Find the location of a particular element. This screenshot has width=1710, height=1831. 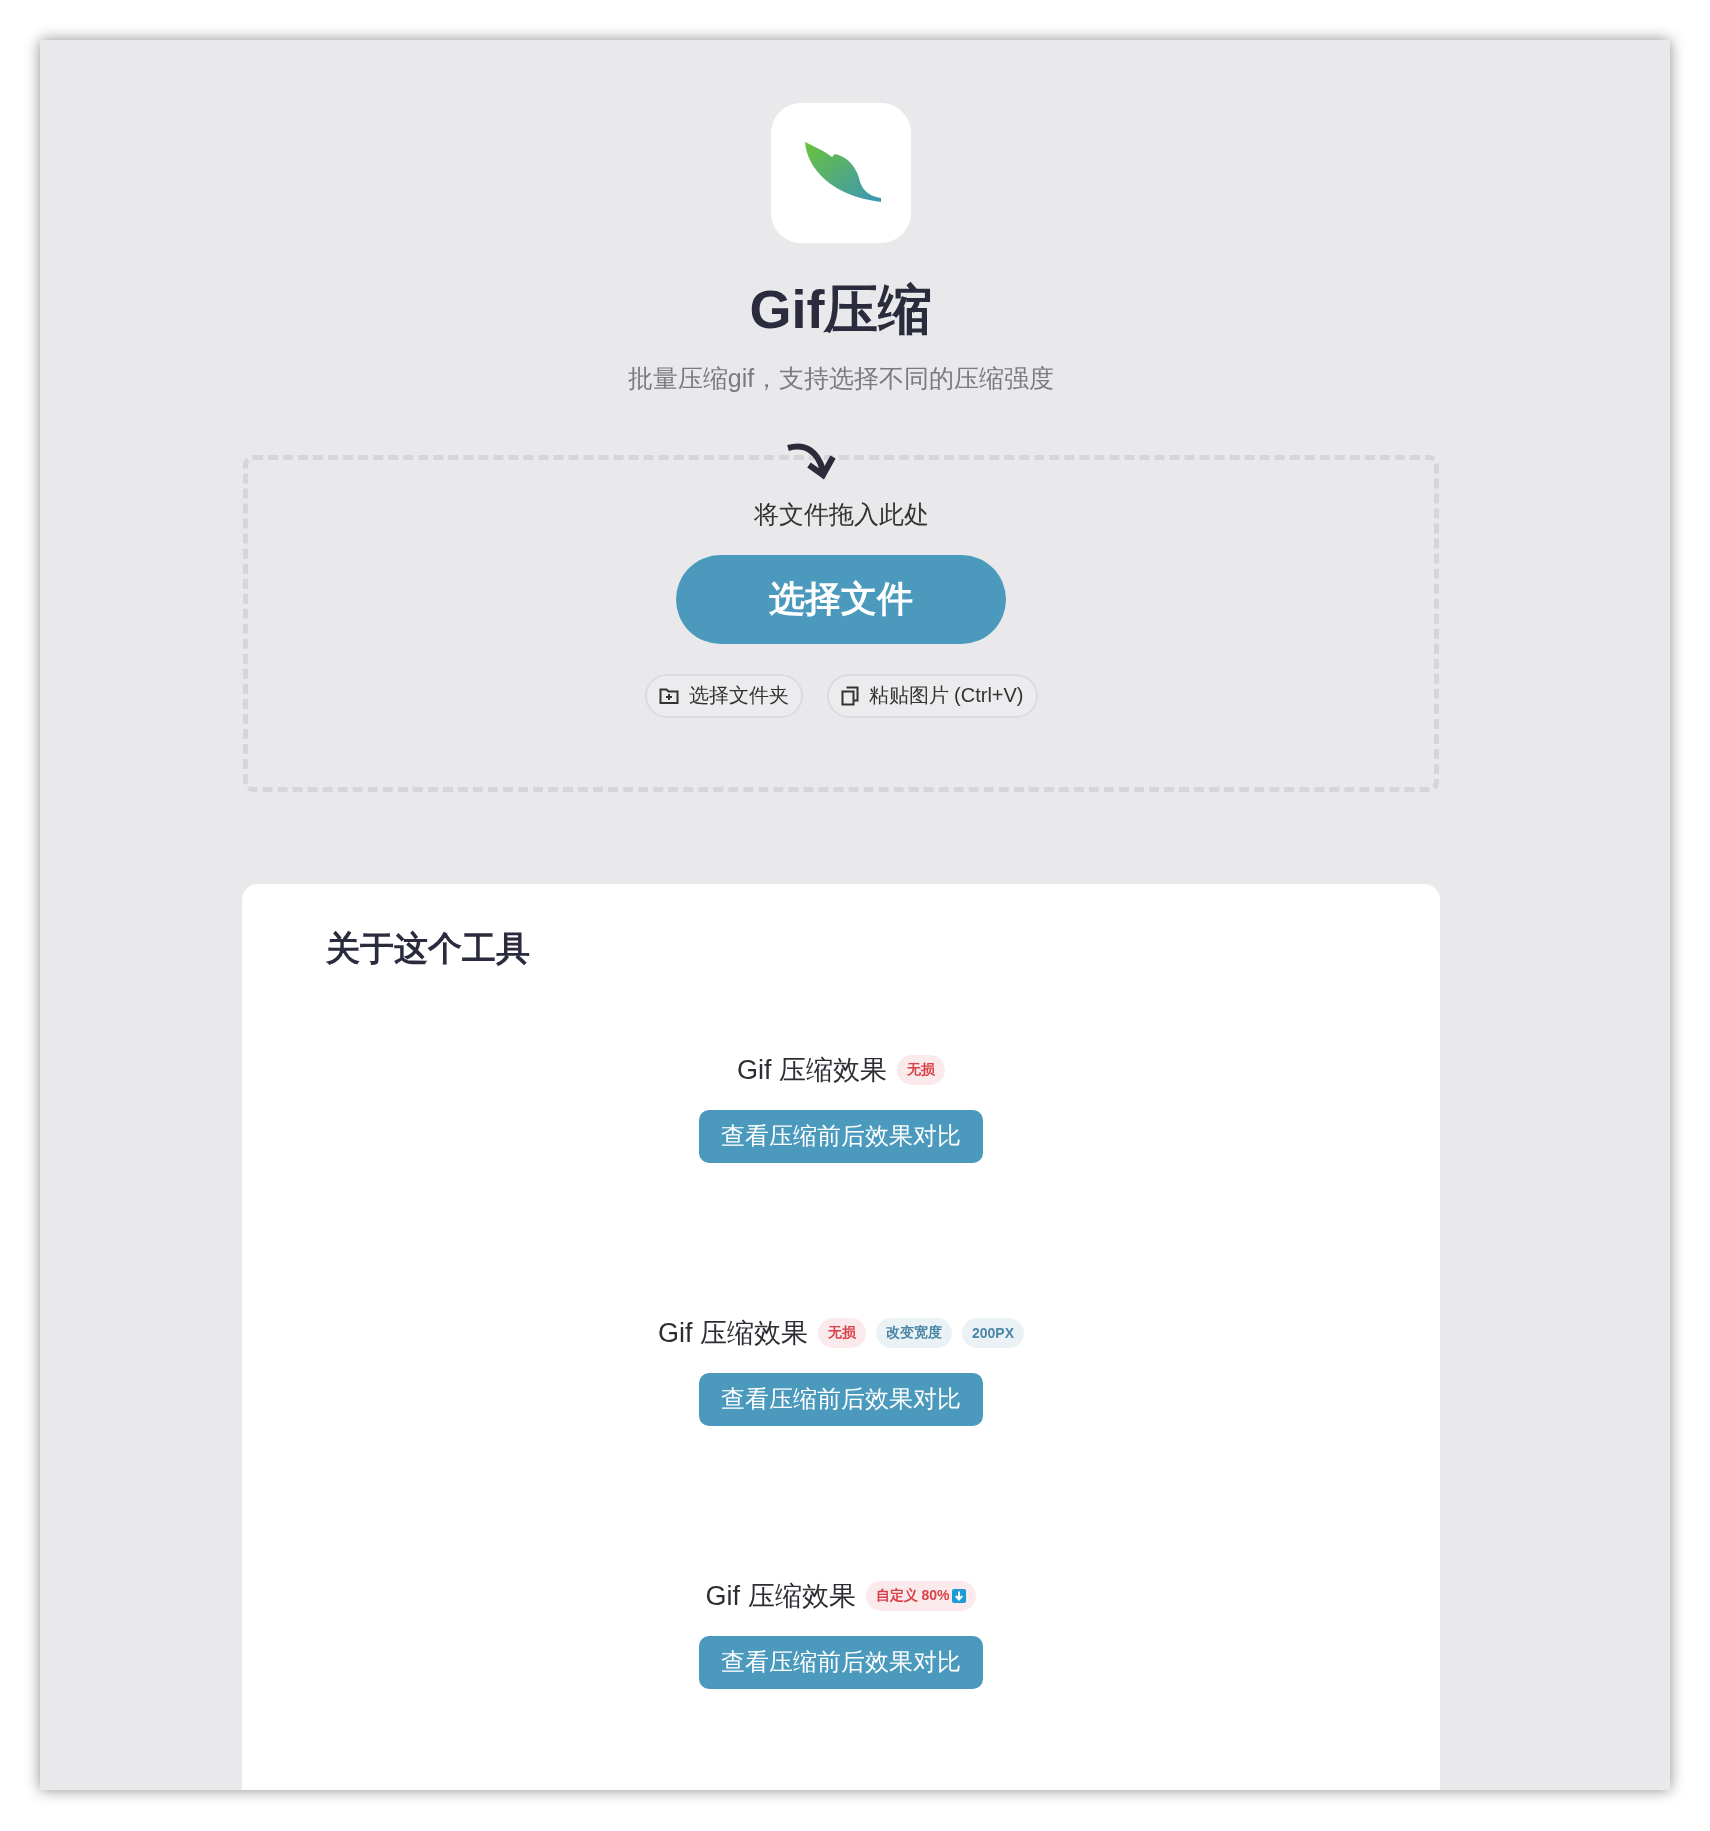

tag: 改变宽度 is located at coordinates (914, 1332).